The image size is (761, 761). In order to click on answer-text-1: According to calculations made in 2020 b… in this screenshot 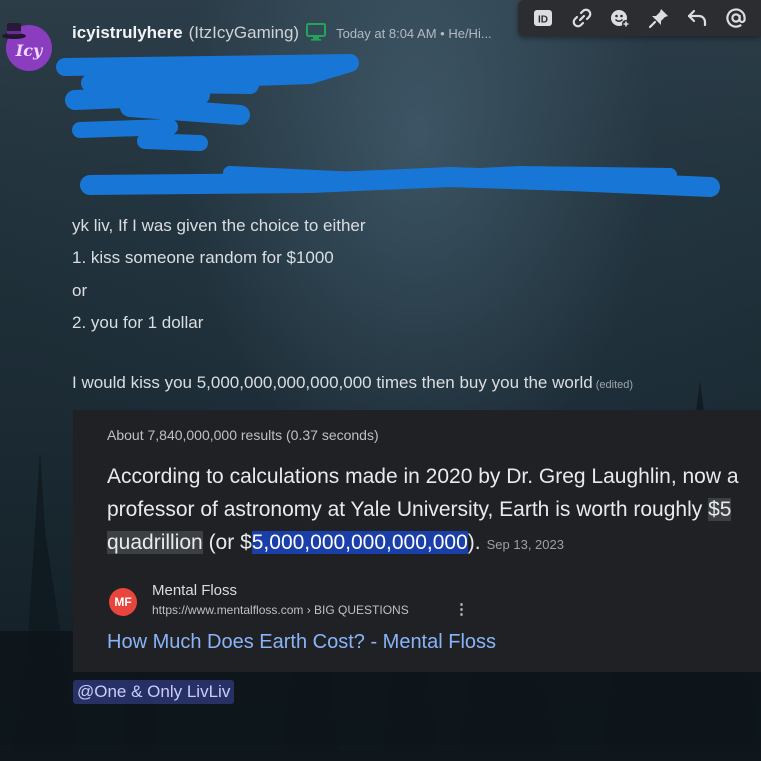, I will do `click(423, 493)`.